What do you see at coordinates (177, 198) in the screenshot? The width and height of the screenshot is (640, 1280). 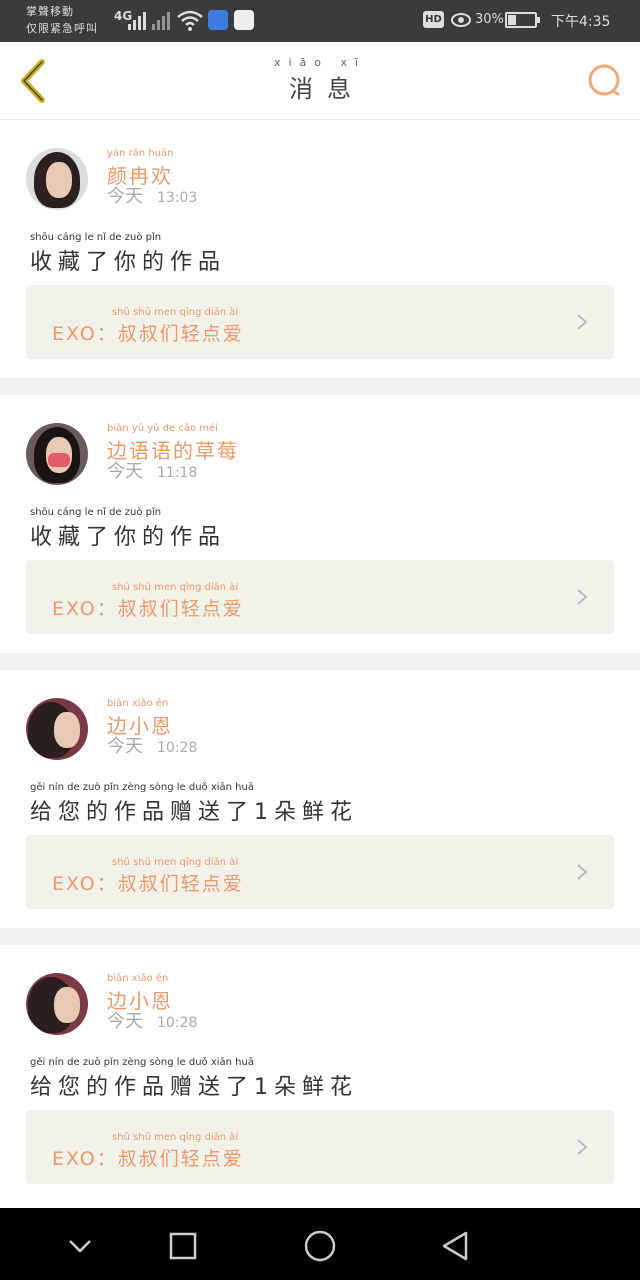 I see `message-clock: 13:03` at bounding box center [177, 198].